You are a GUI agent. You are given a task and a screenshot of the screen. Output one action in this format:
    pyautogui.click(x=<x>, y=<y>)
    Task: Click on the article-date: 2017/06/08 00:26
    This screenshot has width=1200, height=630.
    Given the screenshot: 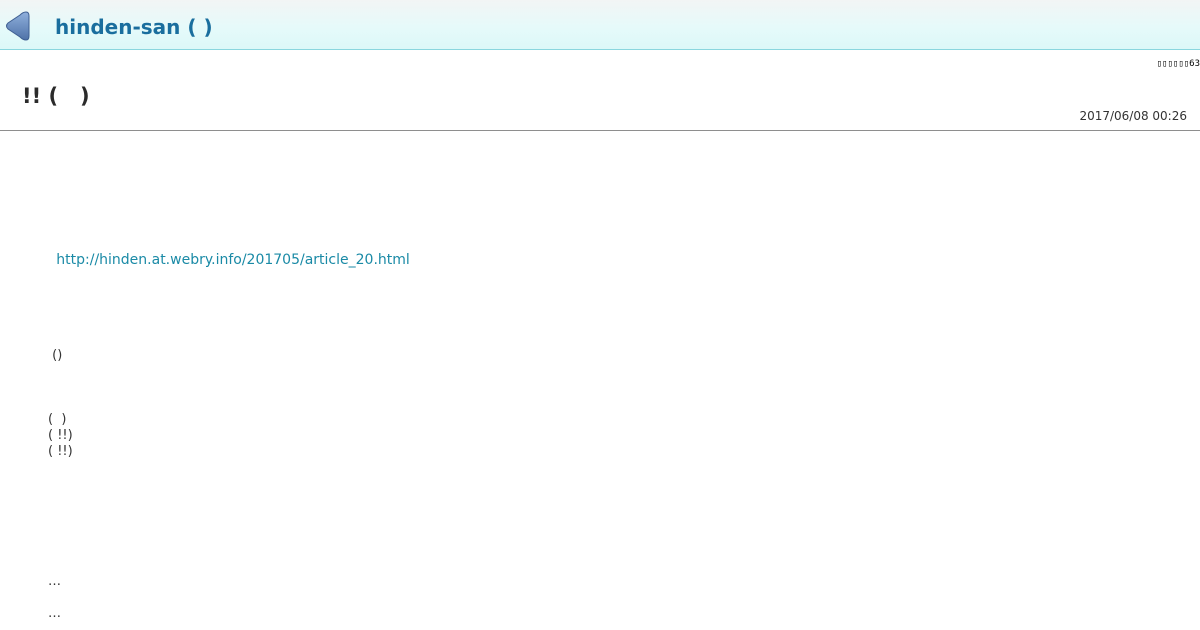 What is the action you would take?
    pyautogui.click(x=1133, y=116)
    